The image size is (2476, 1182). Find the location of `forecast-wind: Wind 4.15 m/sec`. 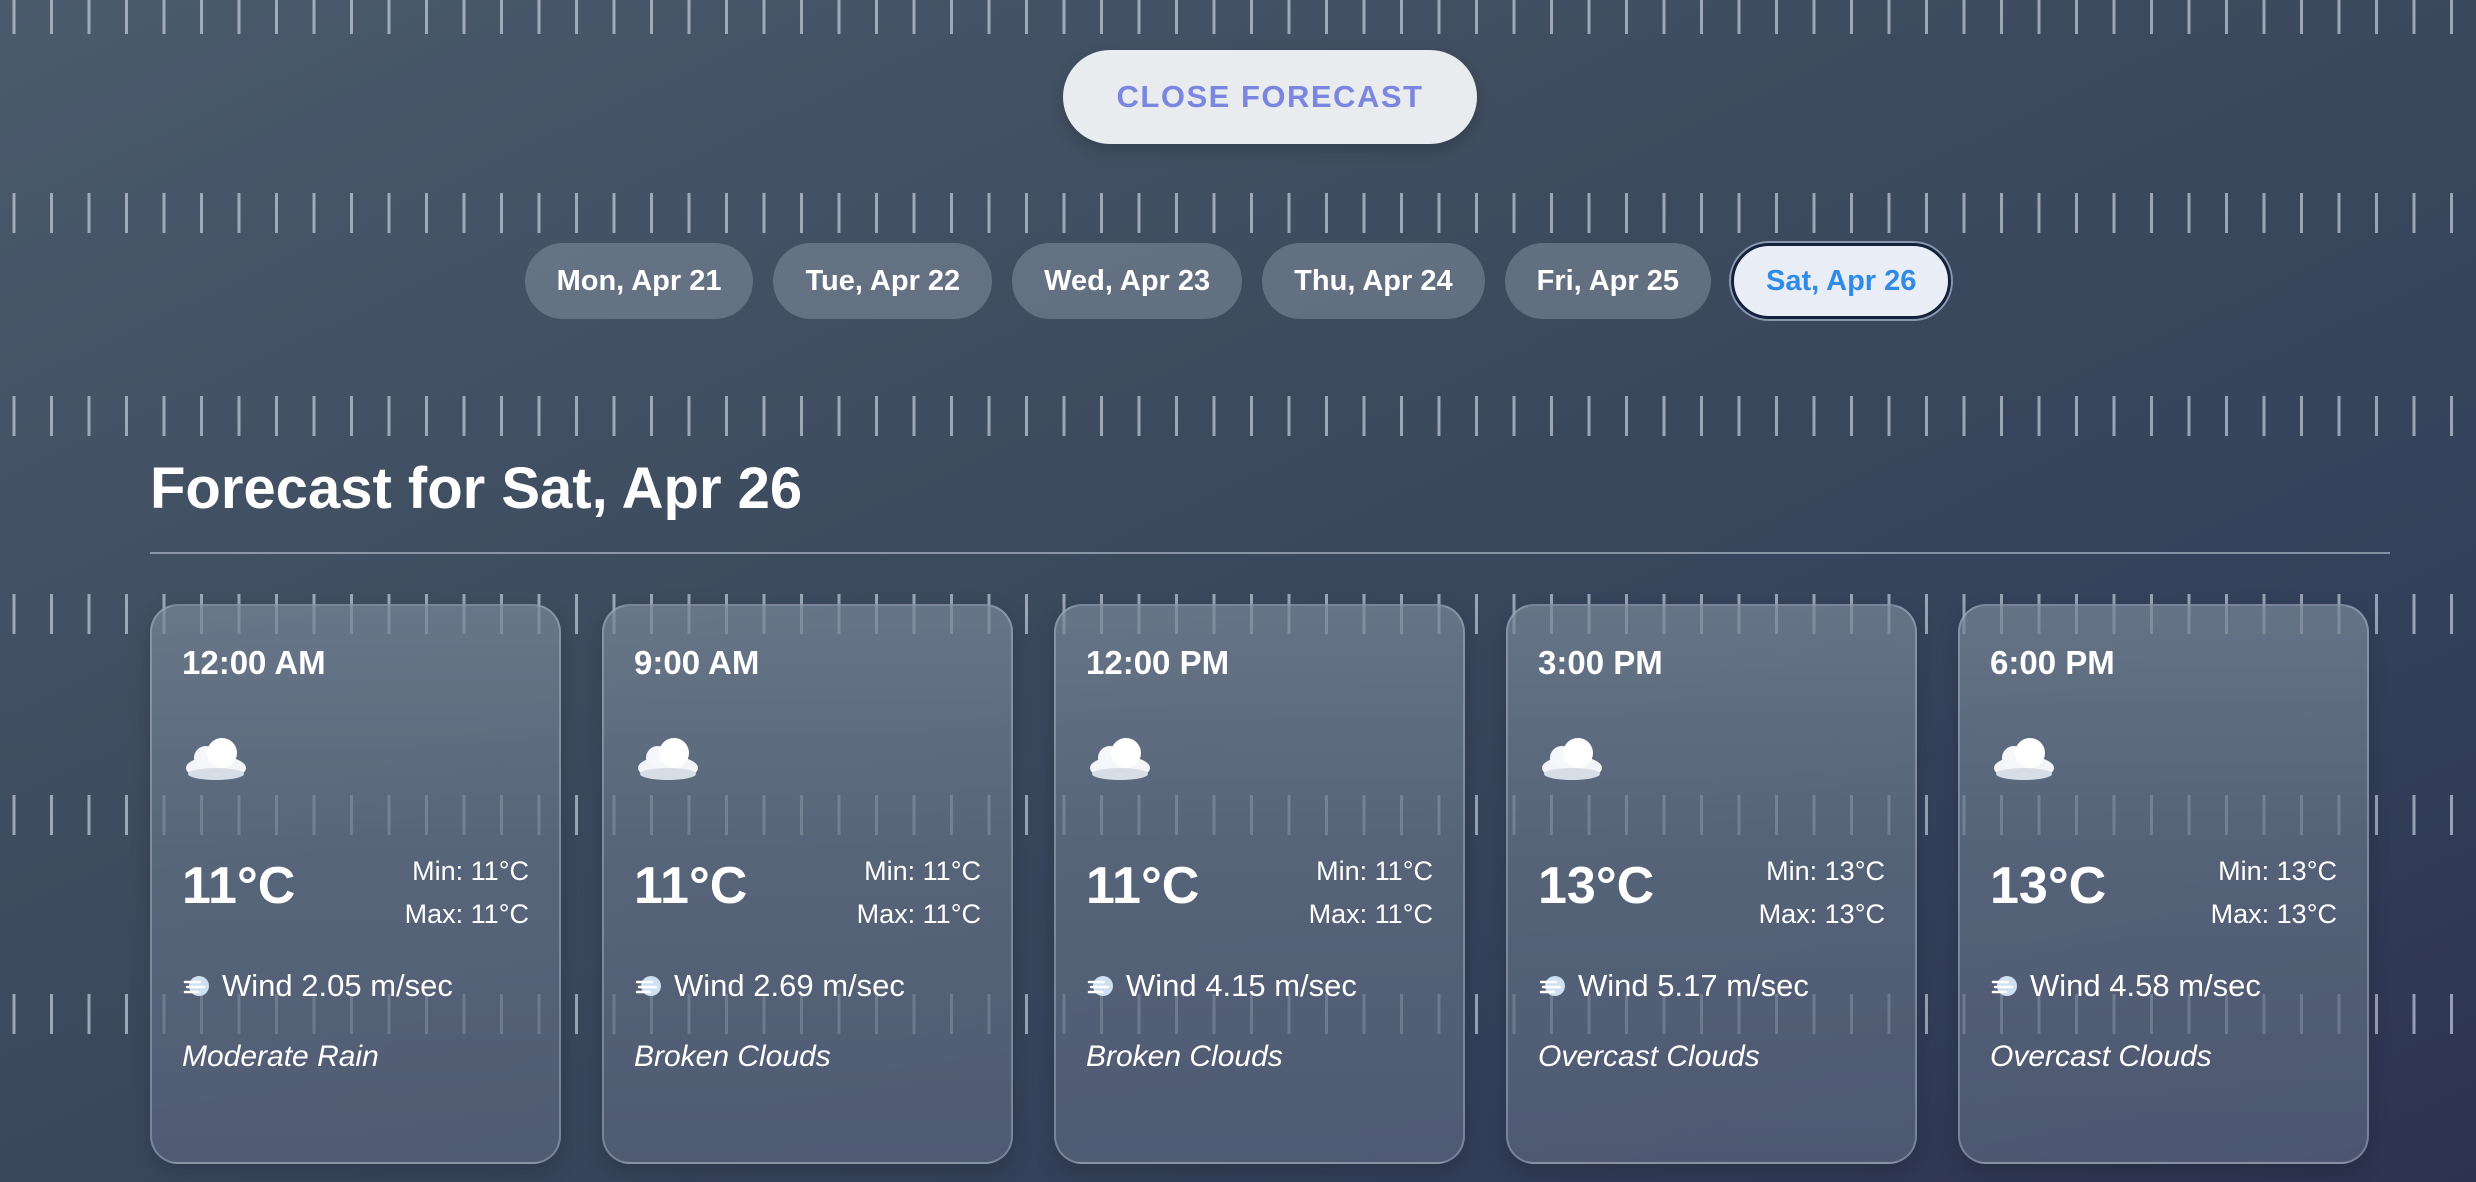

forecast-wind: Wind 4.15 m/sec is located at coordinates (1221, 986).